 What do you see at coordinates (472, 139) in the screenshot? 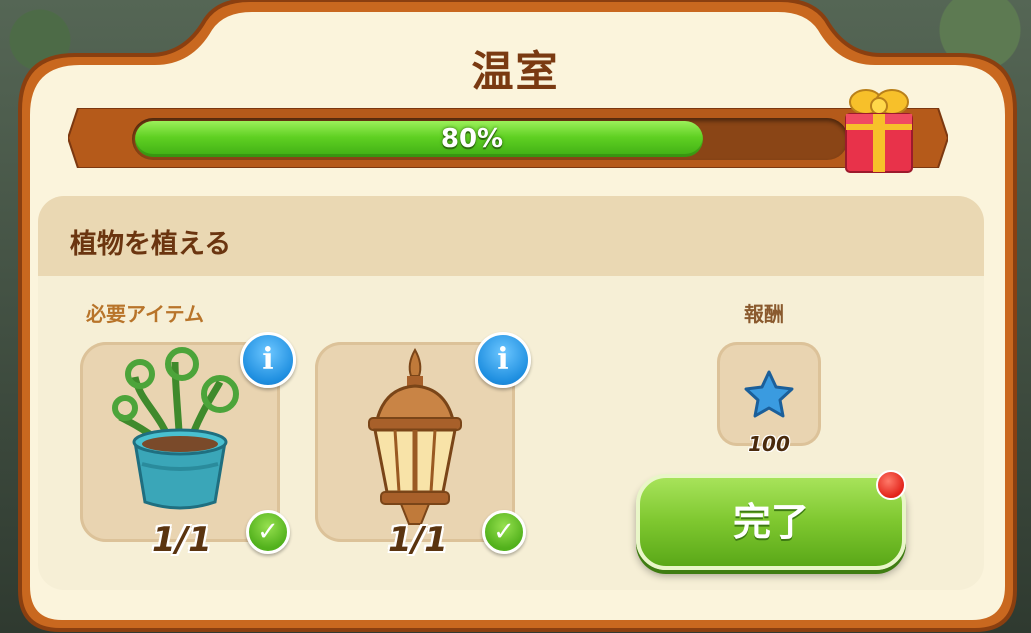
I see `progress-label: 80%` at bounding box center [472, 139].